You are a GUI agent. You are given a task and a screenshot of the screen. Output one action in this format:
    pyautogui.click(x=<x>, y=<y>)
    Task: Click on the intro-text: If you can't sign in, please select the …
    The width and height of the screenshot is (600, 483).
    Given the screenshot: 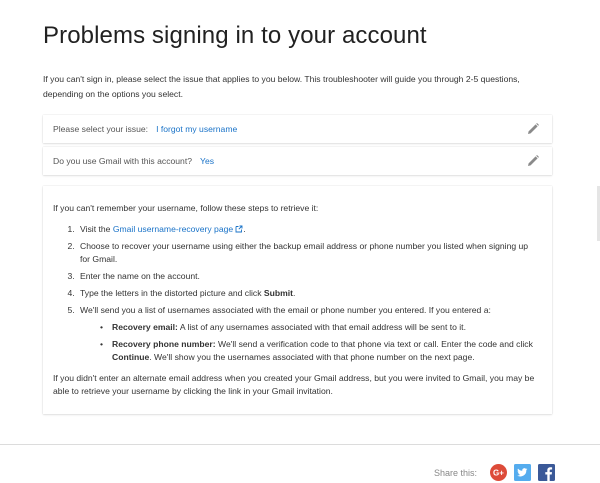 What is the action you would take?
    pyautogui.click(x=281, y=86)
    